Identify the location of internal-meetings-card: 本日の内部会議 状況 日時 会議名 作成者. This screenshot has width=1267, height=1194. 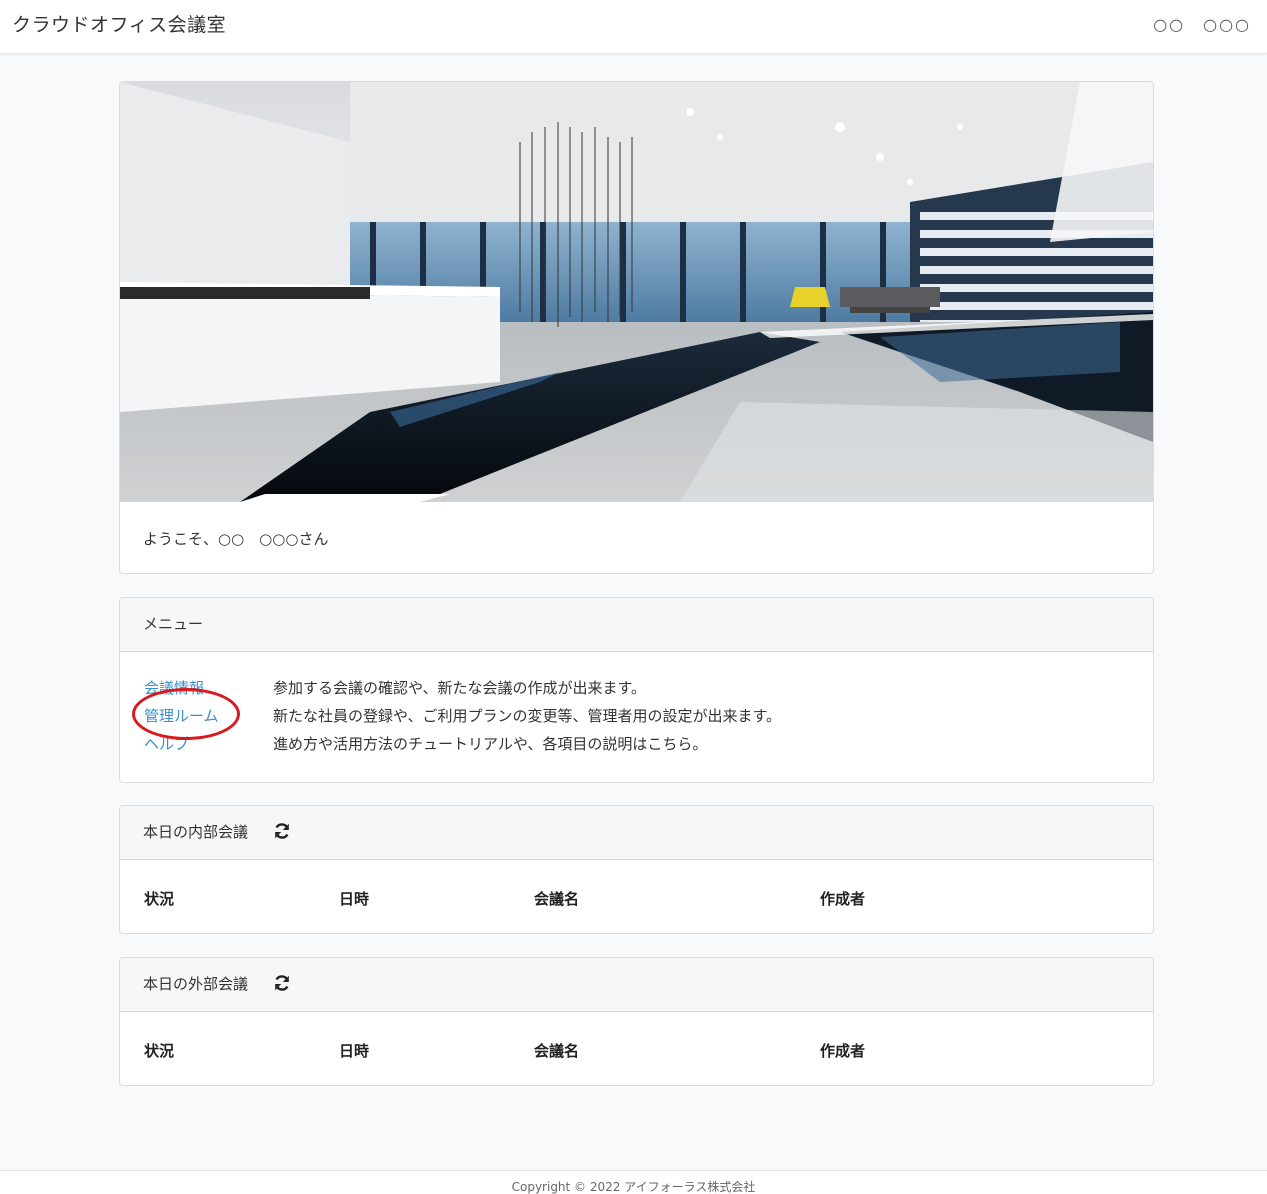
(636, 869).